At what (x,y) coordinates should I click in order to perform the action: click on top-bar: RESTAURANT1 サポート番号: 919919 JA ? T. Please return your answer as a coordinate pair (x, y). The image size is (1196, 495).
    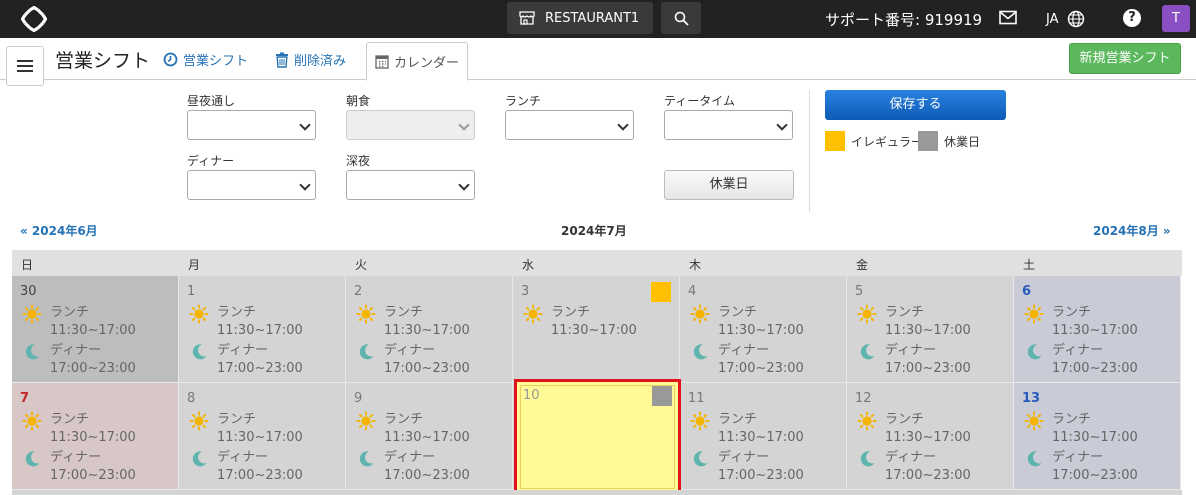
    Looking at the image, I should click on (598, 19).